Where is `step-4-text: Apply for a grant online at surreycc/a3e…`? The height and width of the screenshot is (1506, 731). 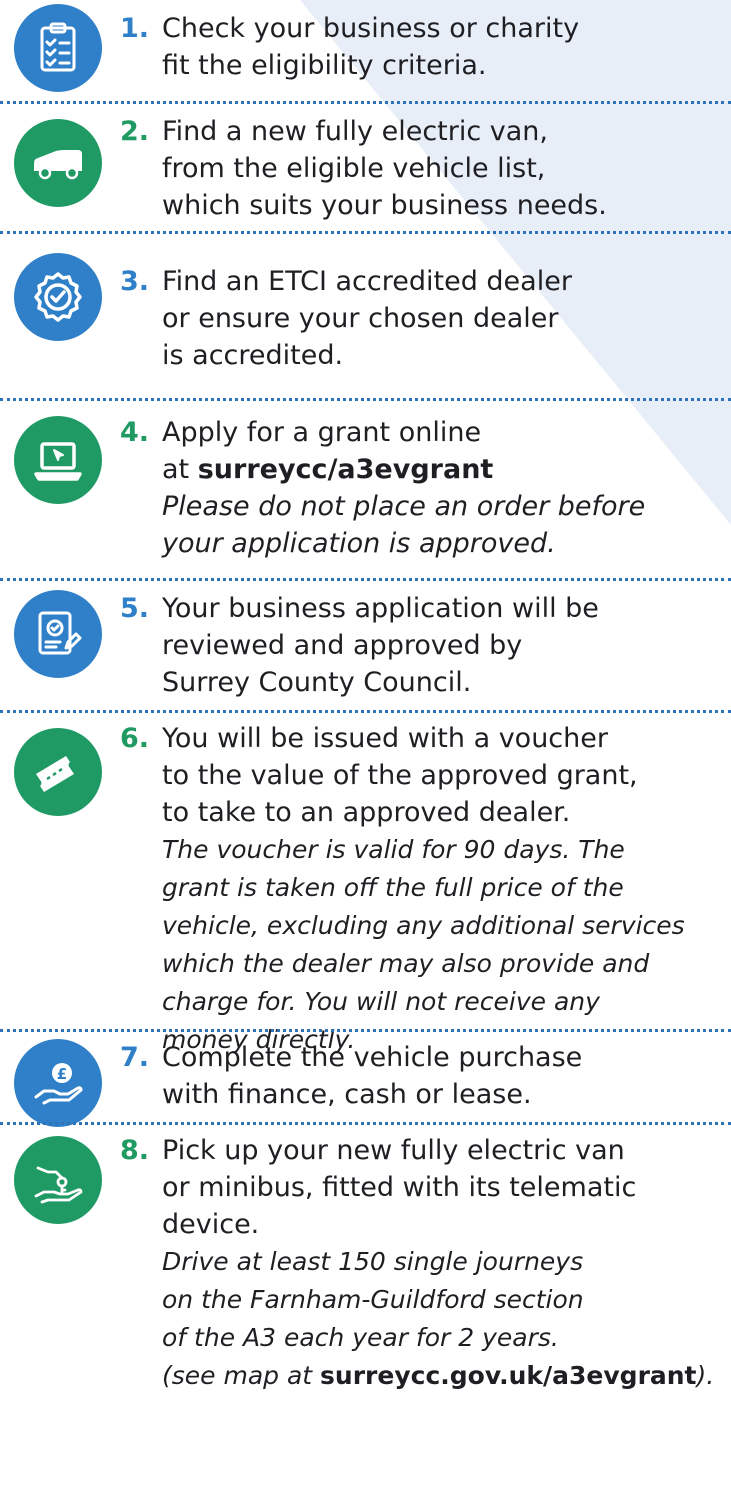 step-4-text: Apply for a grant online at surreycc/a3e… is located at coordinates (443, 488).